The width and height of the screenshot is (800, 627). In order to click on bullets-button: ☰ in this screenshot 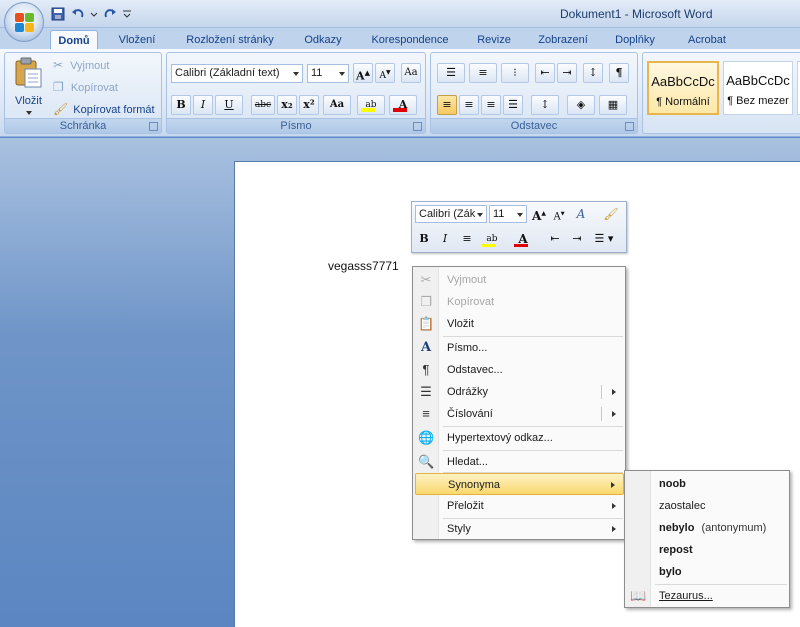, I will do `click(451, 73)`.